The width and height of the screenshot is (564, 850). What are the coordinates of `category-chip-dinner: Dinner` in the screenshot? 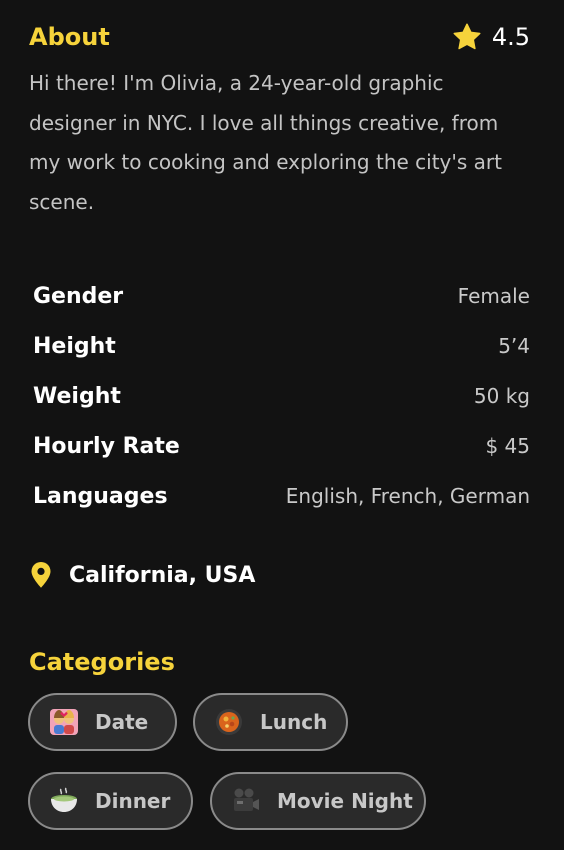 It's located at (110, 801).